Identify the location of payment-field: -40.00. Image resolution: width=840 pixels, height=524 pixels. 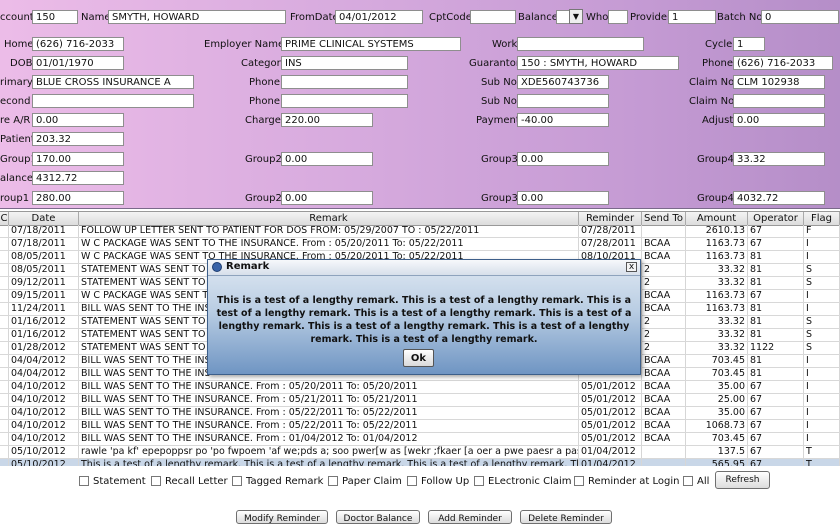
(563, 120).